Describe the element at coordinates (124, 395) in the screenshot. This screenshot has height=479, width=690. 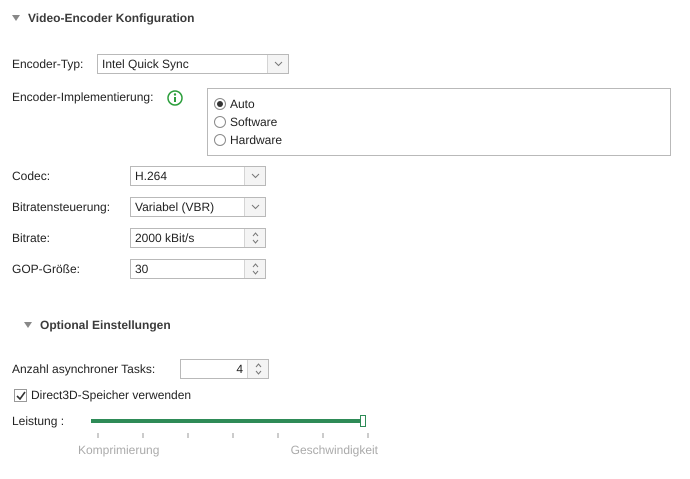
I see `direct3d-checkbox: Direct3D-Speicher verwenden` at that location.